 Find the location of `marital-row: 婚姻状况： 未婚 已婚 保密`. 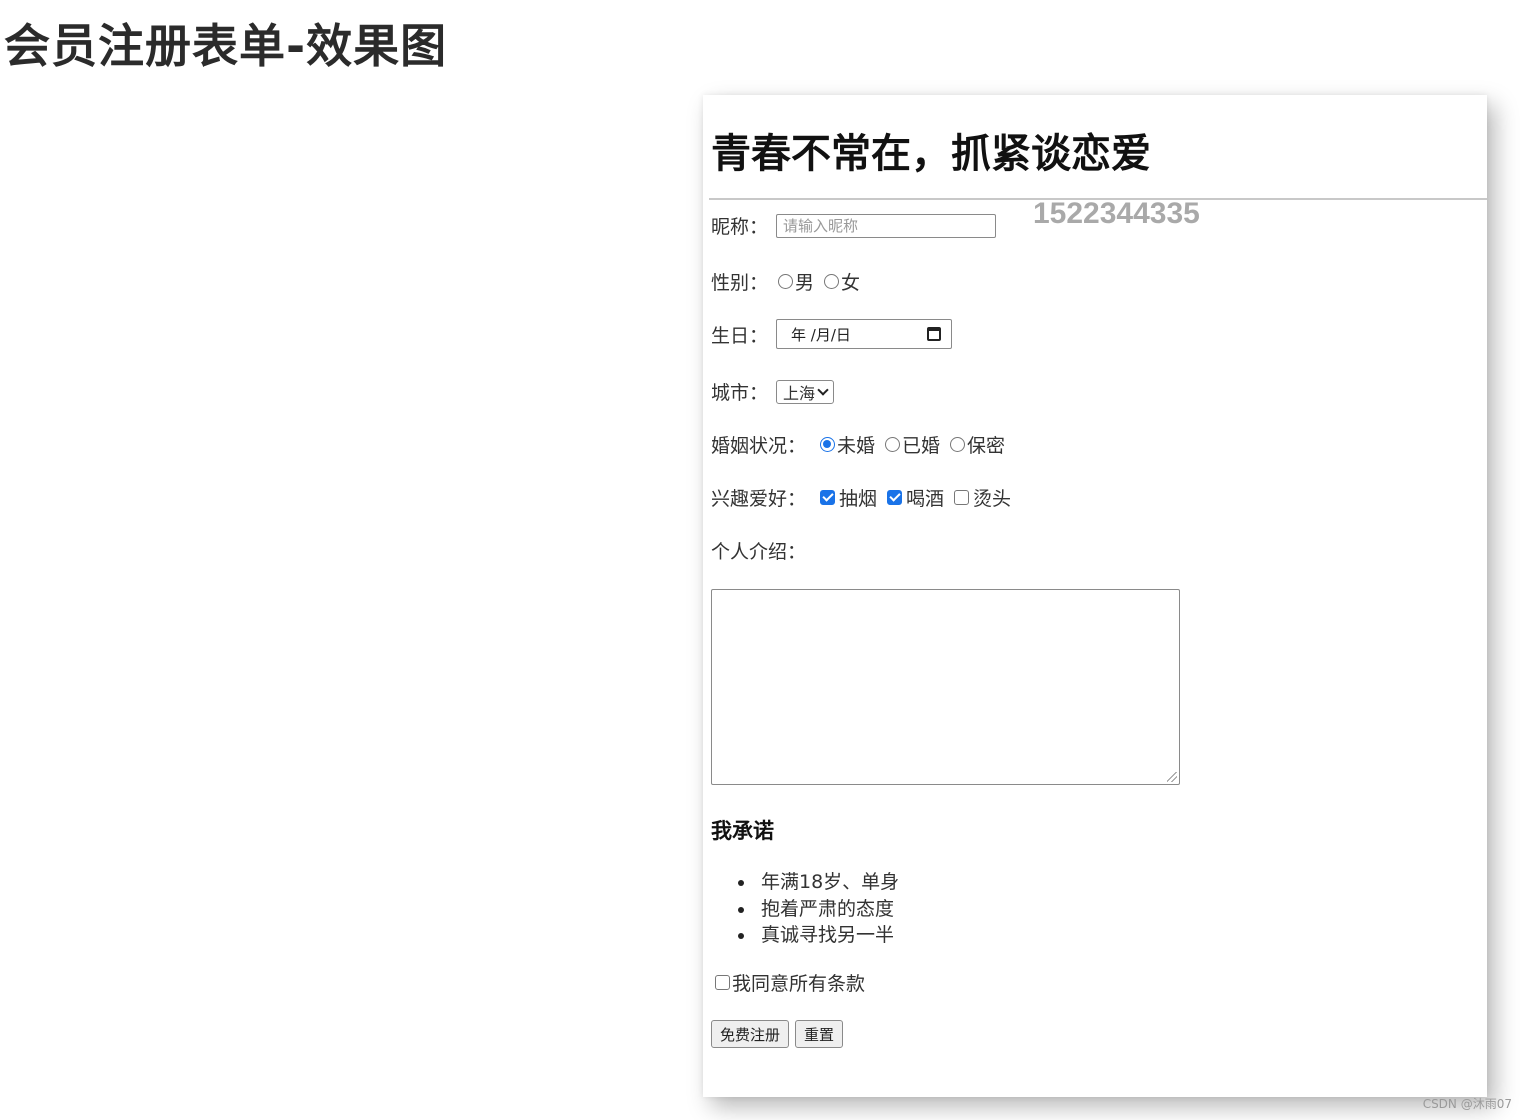

marital-row: 婚姻状况： 未婚 已婚 保密 is located at coordinates (858, 444).